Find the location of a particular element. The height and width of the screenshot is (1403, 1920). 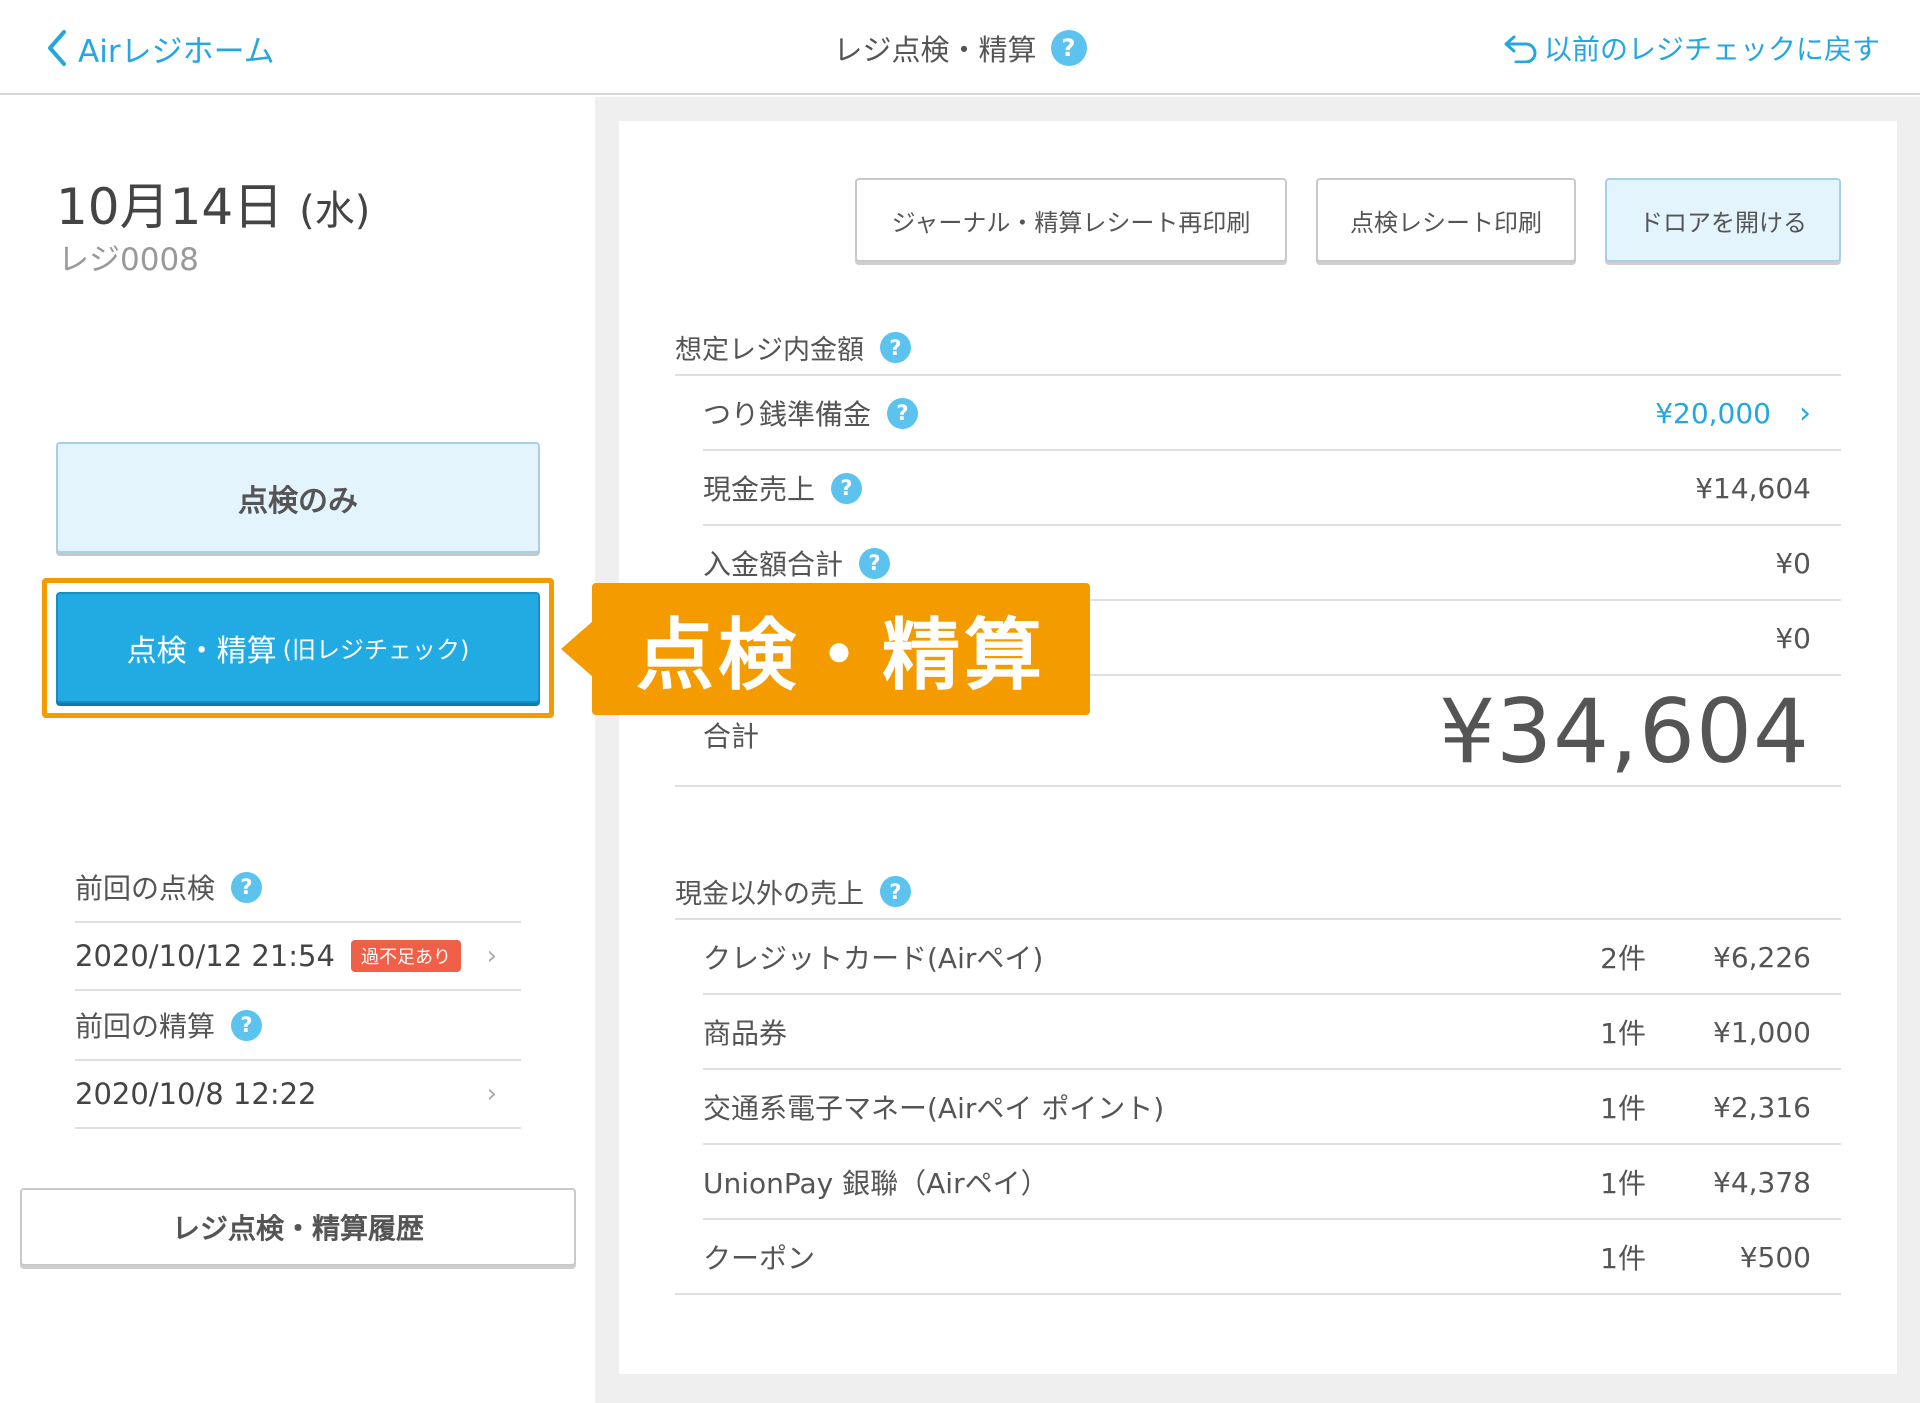

withdrawal-total-amount: ¥0 is located at coordinates (1793, 638).